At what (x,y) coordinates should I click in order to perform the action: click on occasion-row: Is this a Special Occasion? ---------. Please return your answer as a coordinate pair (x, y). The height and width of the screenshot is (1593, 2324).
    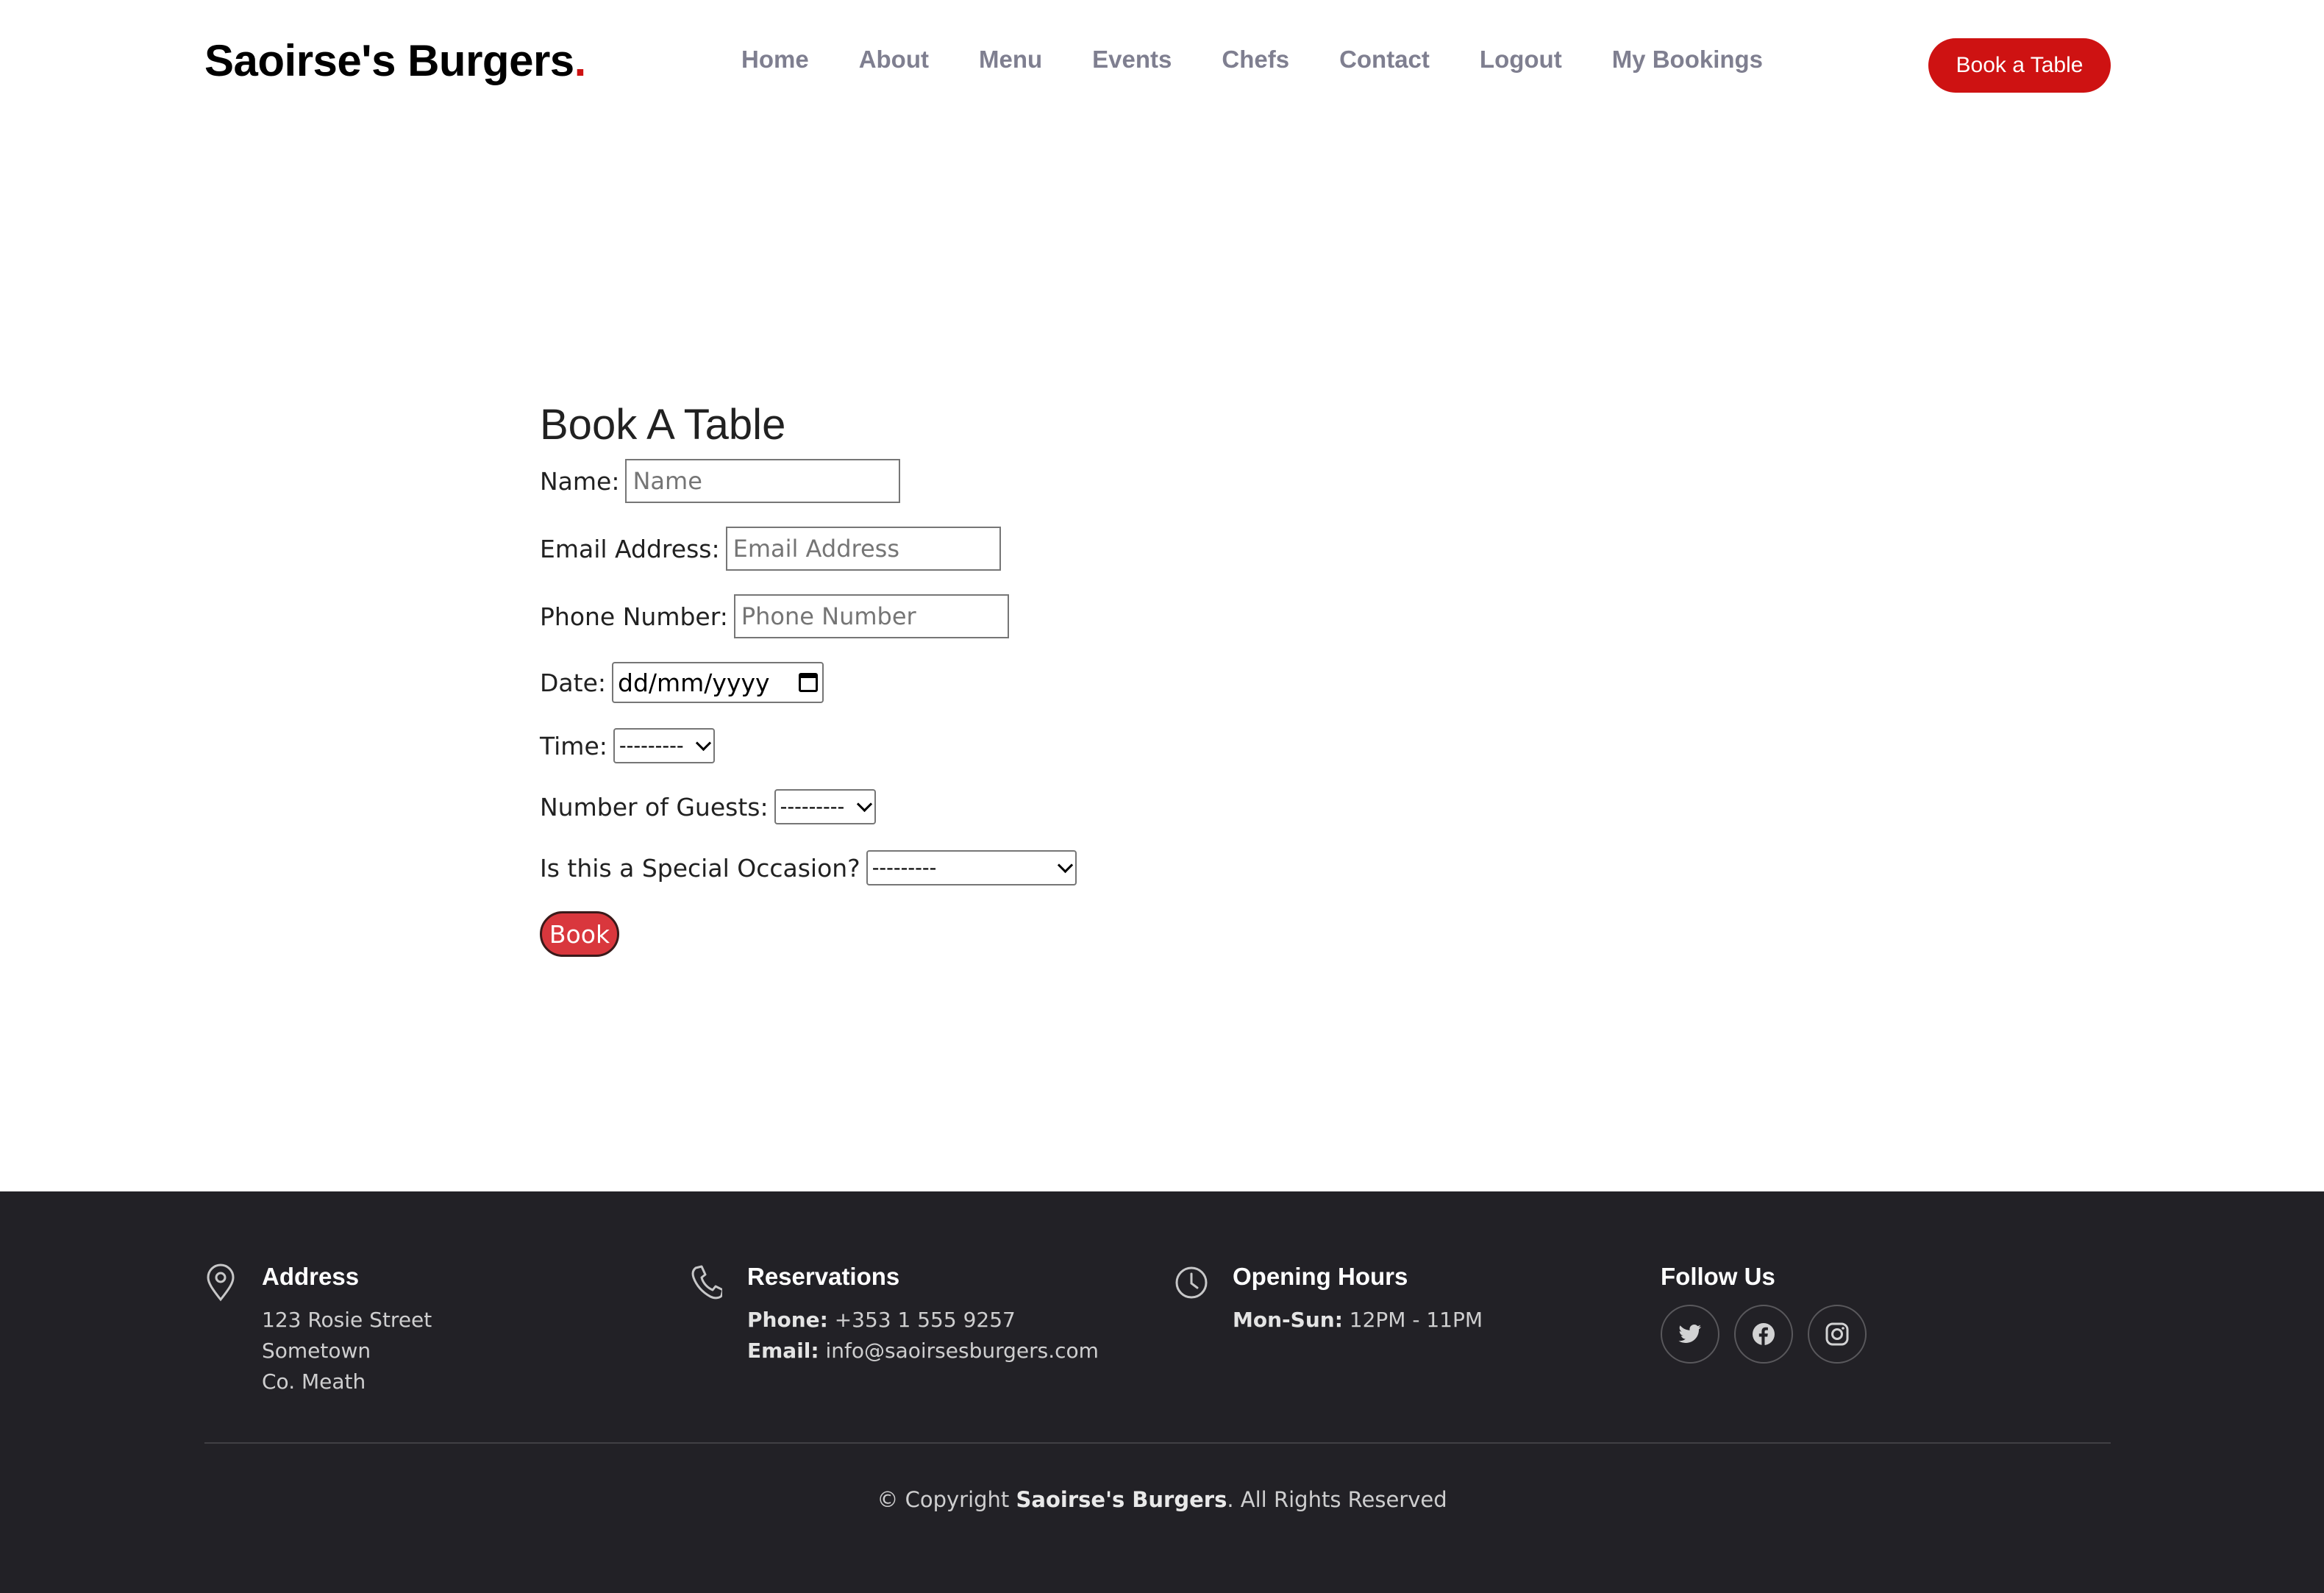
    Looking at the image, I should click on (808, 867).